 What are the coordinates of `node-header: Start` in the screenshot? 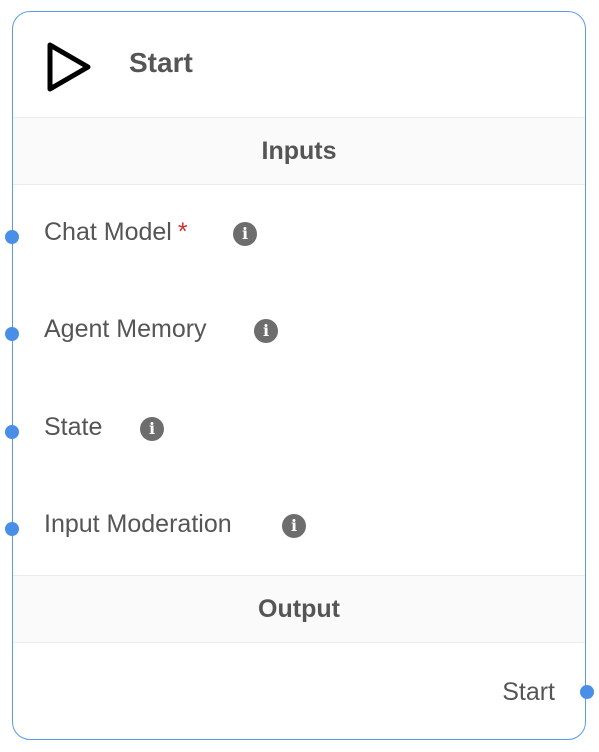 It's located at (299, 64).